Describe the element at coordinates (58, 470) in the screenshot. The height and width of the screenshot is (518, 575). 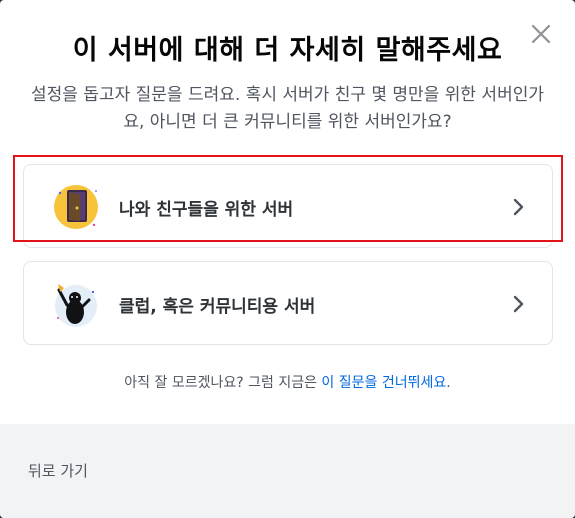
I see `back-button: 뒤로 가기` at that location.